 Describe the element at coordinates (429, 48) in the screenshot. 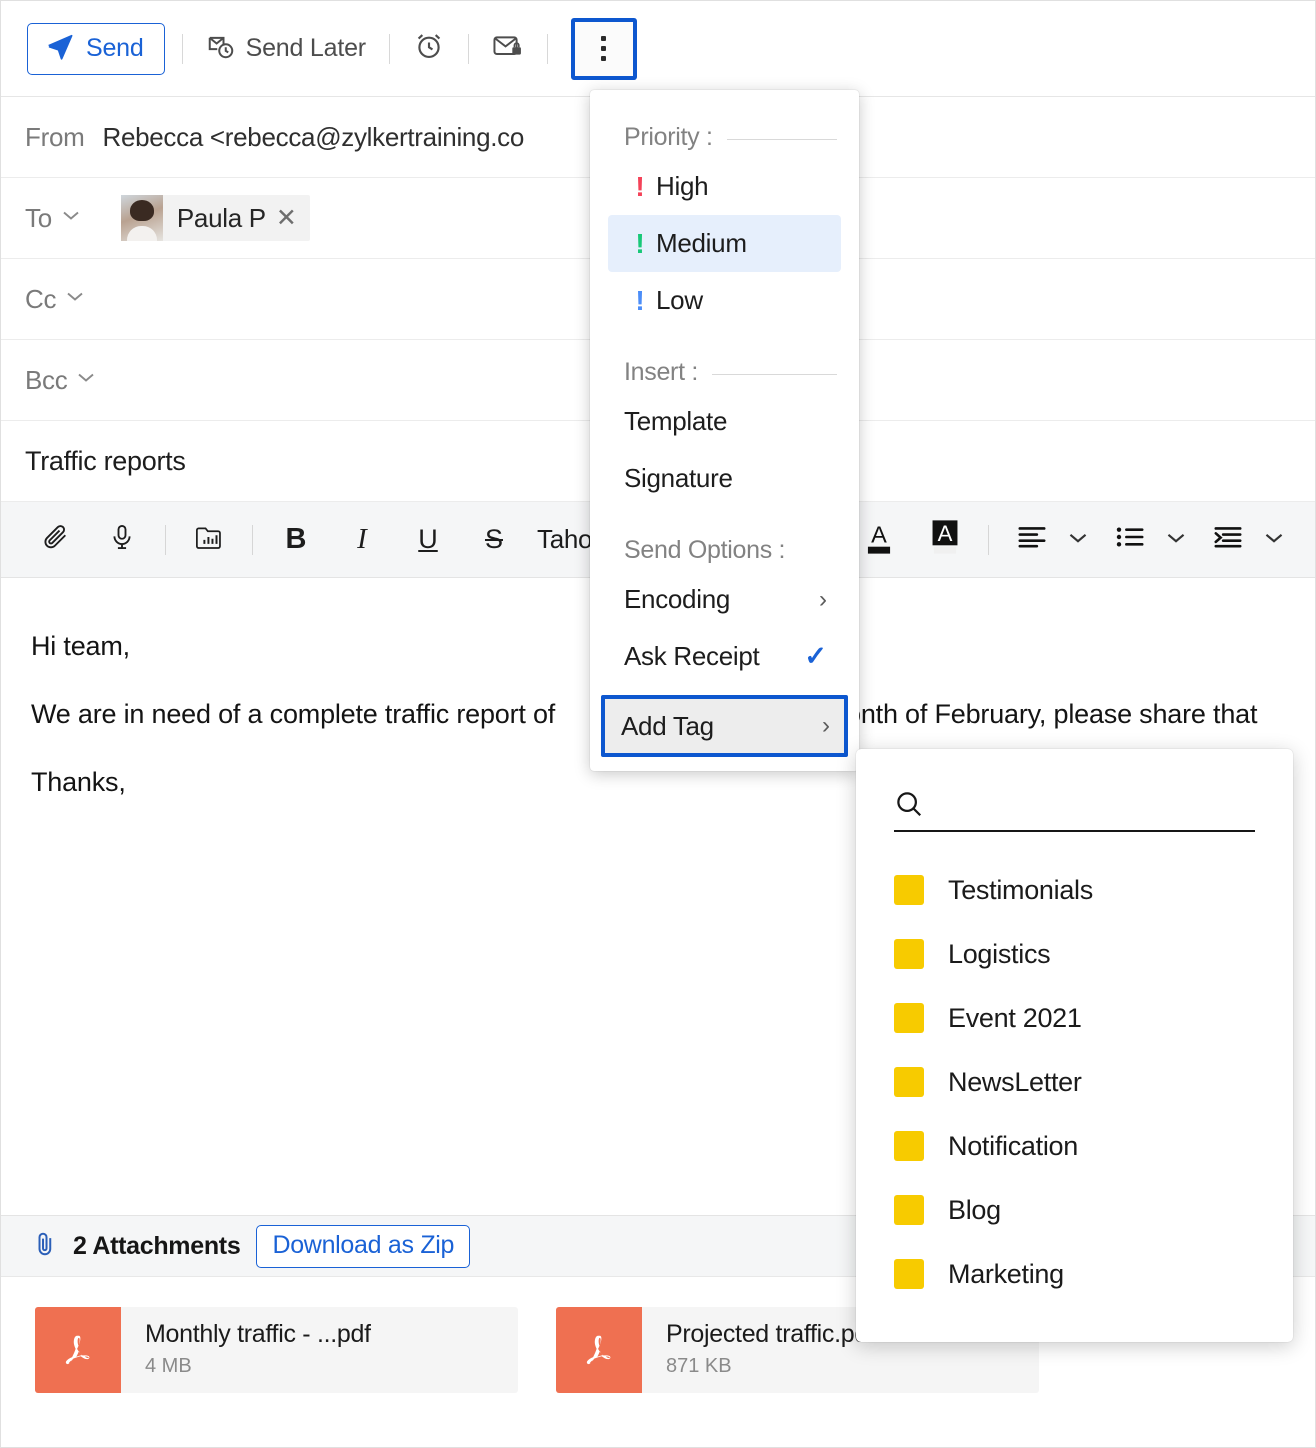

I see `set-reminder-button` at that location.